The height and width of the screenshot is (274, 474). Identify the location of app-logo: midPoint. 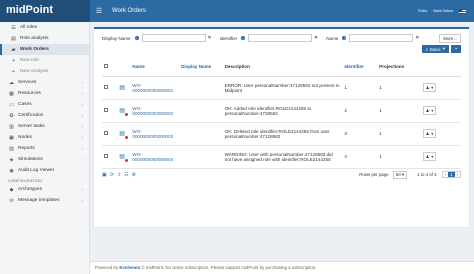
(45, 11).